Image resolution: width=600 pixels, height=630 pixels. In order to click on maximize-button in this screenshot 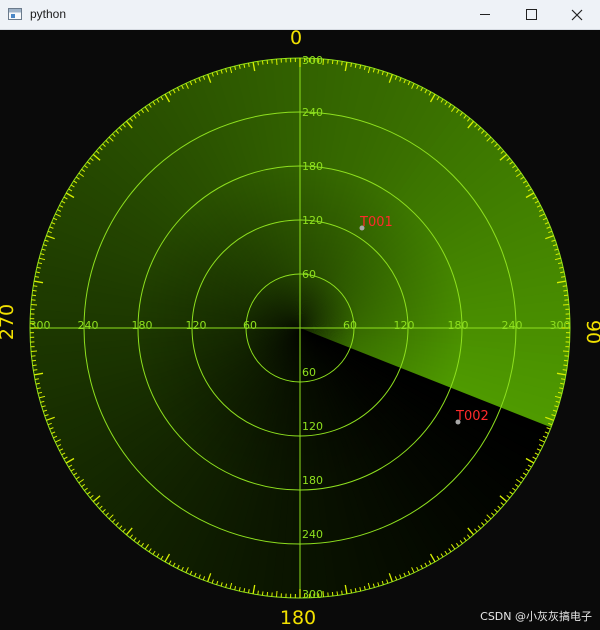, I will do `click(531, 15)`.